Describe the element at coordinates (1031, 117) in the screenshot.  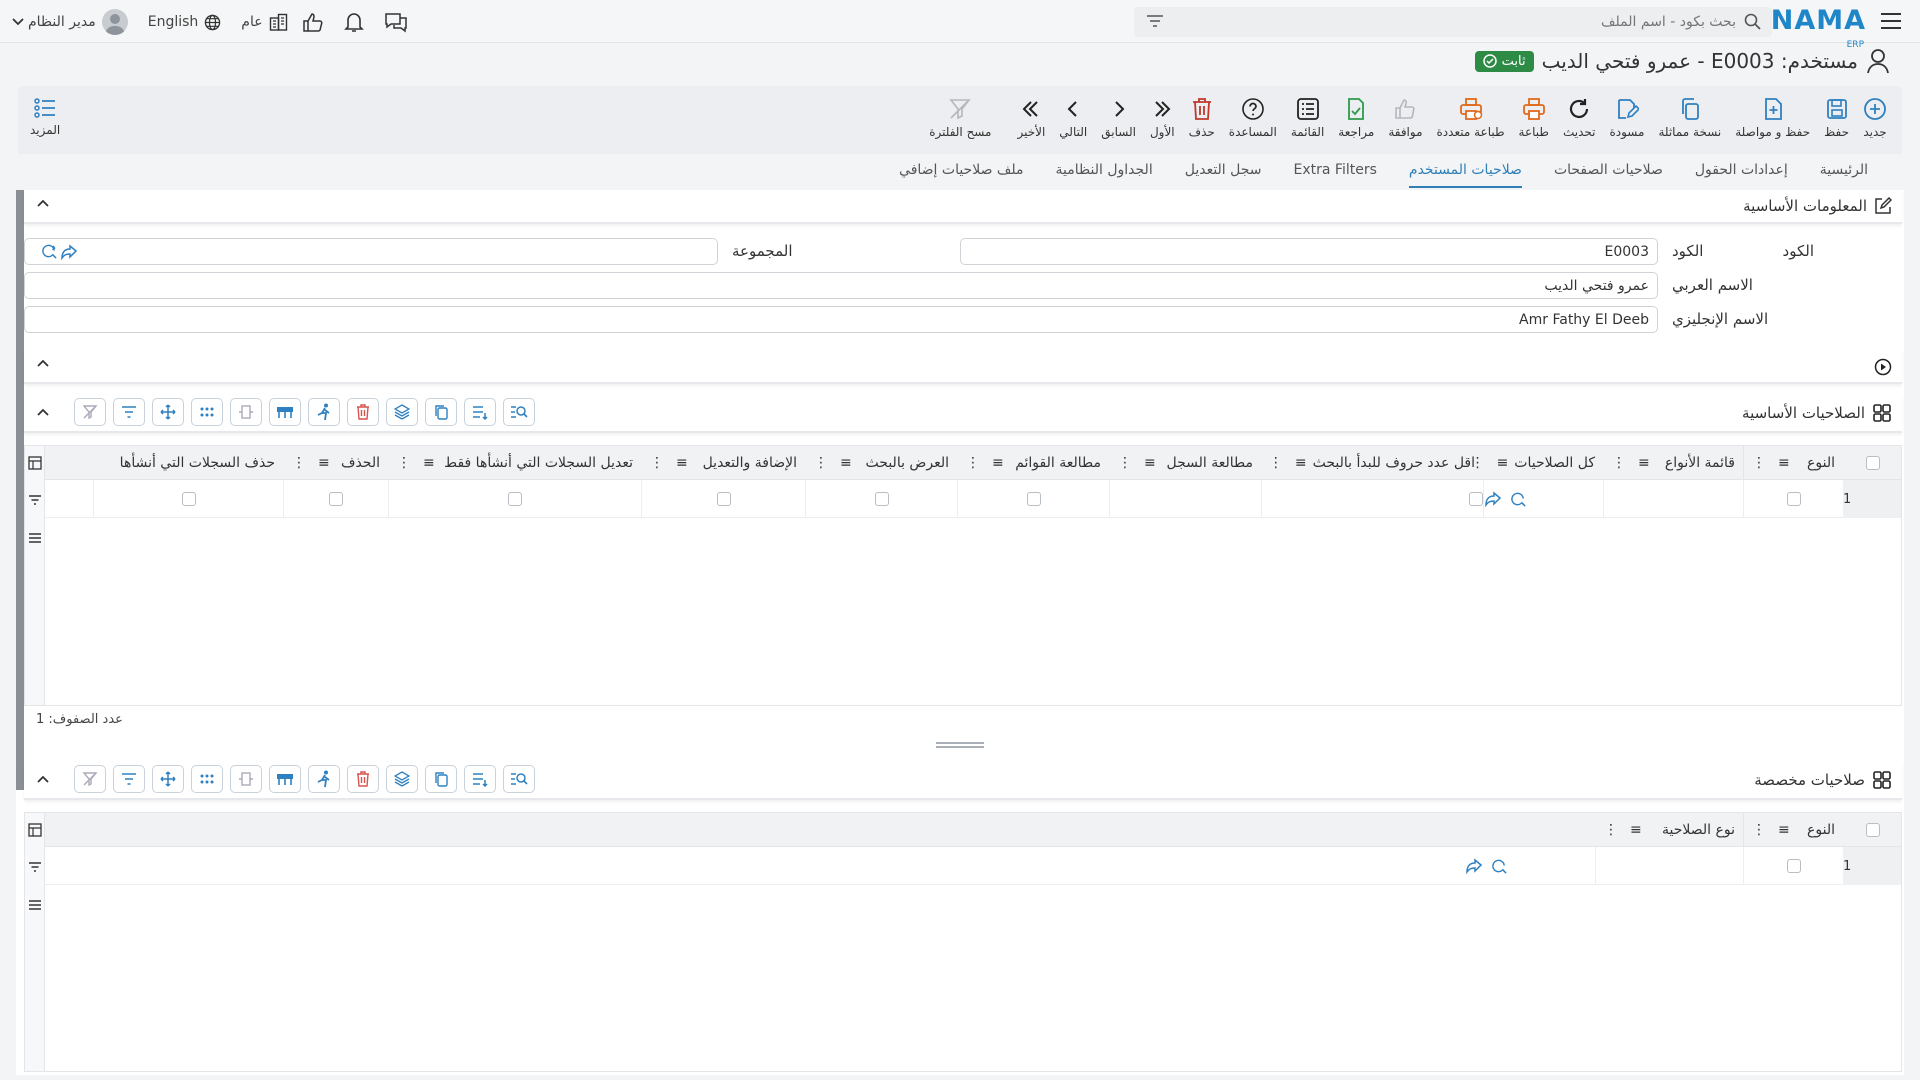
I see `last-button: الأخير` at that location.